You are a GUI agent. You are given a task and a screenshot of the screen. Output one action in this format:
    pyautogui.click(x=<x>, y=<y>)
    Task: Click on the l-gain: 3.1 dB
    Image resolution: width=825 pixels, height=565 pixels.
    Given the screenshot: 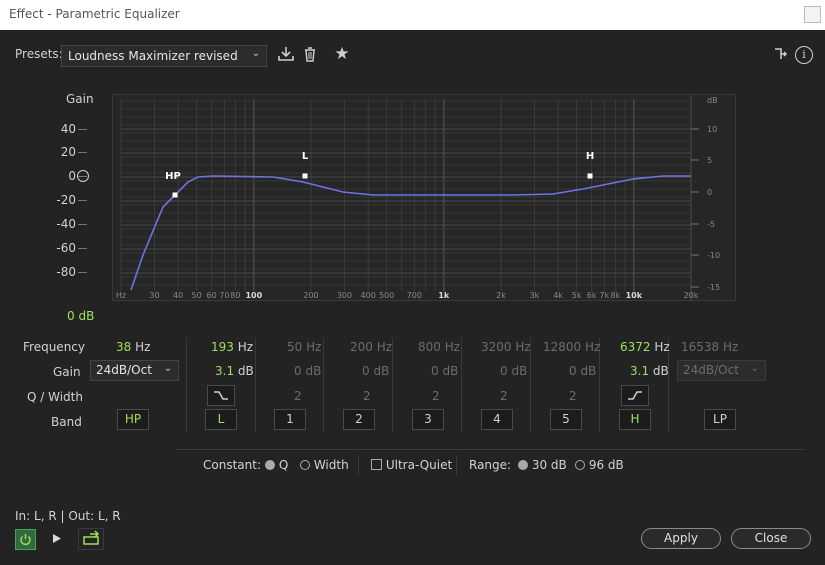 What is the action you would take?
    pyautogui.click(x=234, y=371)
    